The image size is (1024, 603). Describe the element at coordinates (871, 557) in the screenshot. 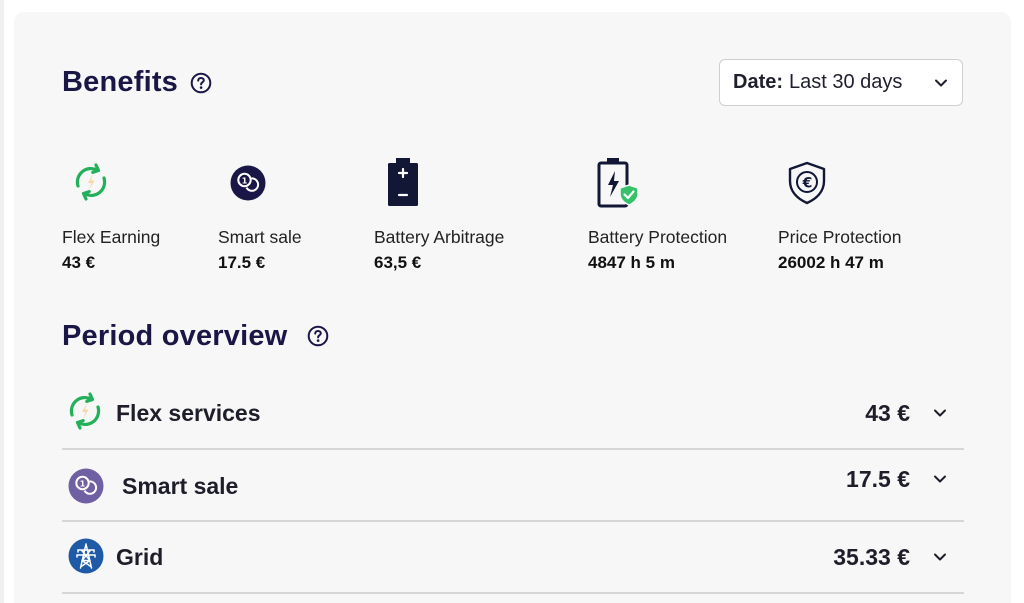

I see `overview-row-value: 35.33 €` at that location.